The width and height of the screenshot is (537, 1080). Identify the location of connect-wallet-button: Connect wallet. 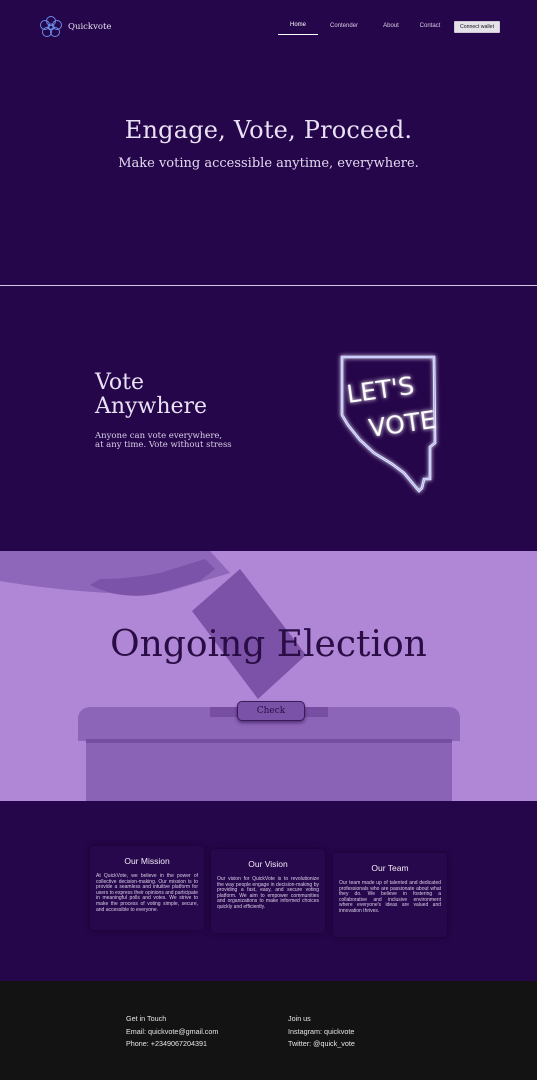
(477, 27).